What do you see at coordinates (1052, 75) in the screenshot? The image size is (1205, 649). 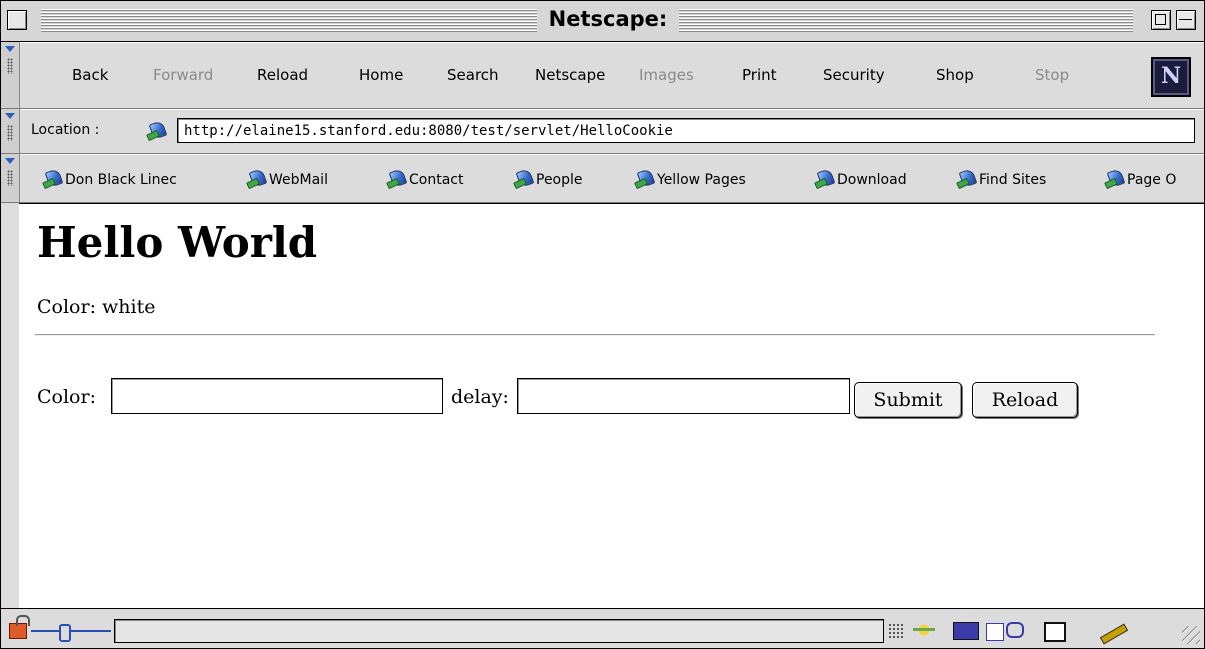 I see `stop-button: Stop` at bounding box center [1052, 75].